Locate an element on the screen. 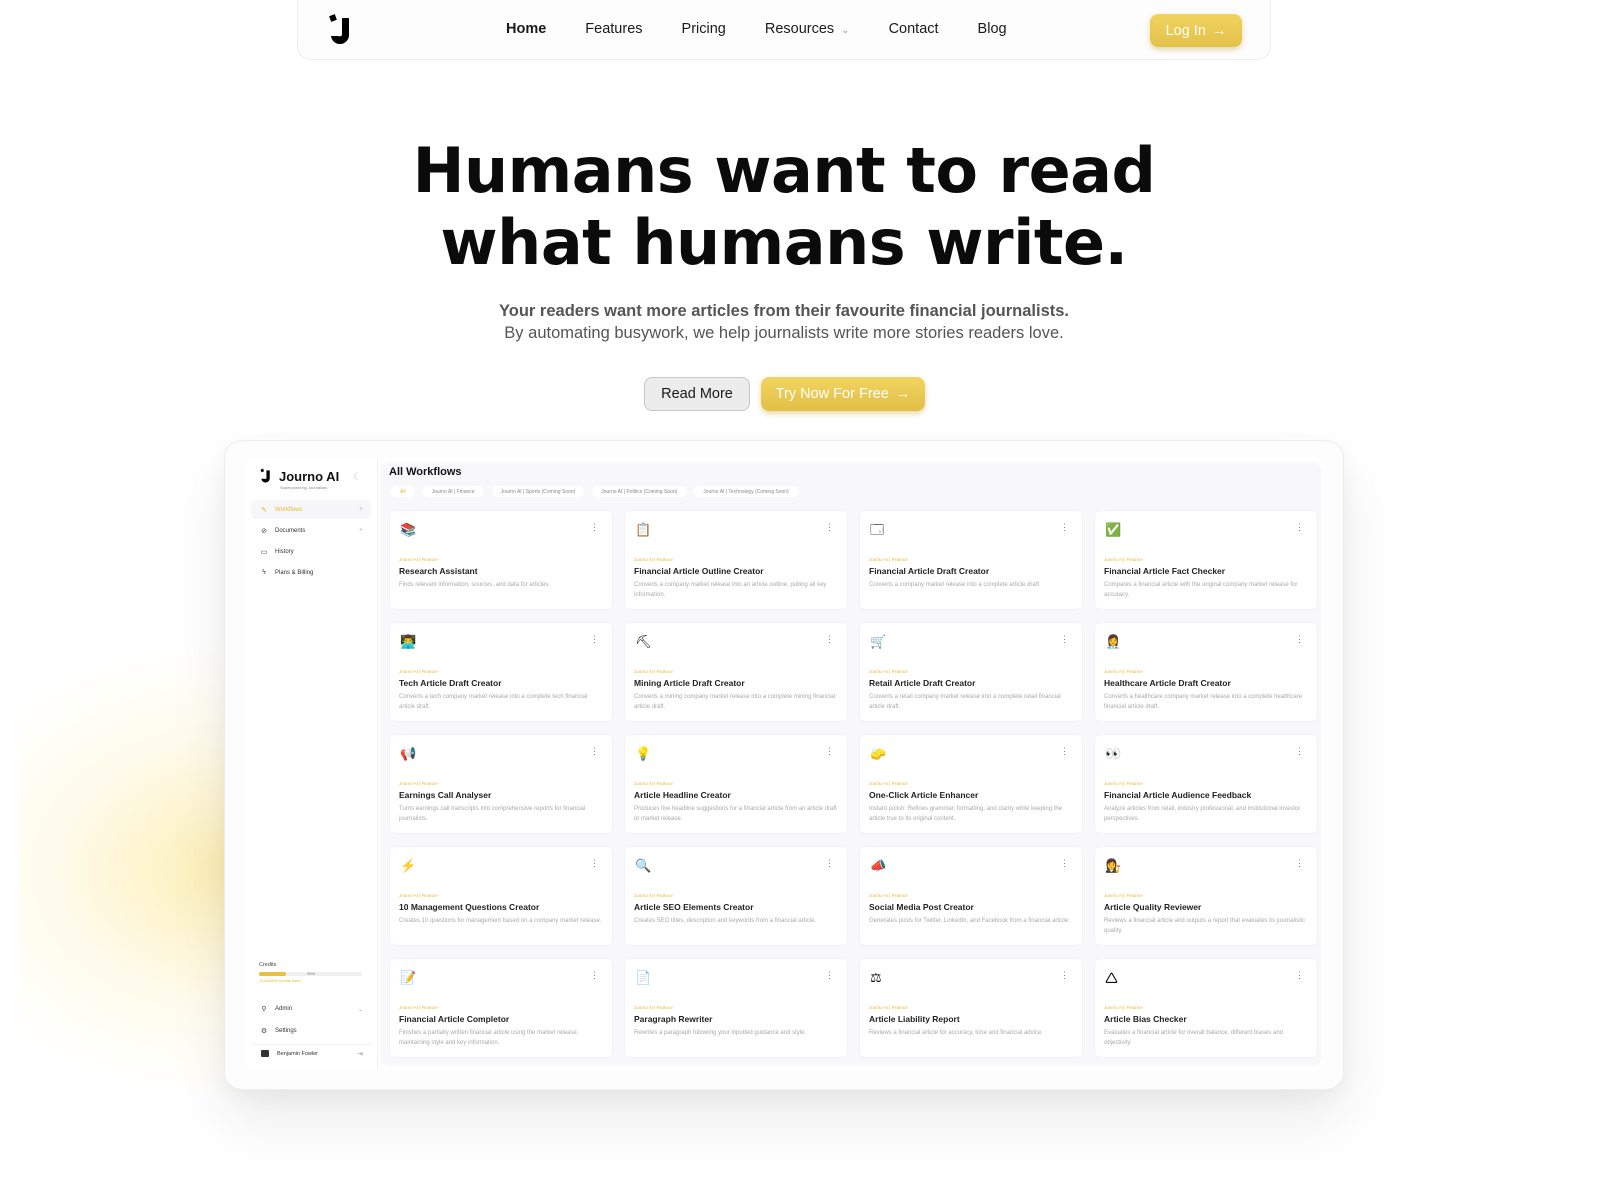 This screenshot has width=1600, height=1200. workflow-title: 10 Management Questions Creator is located at coordinates (469, 907).